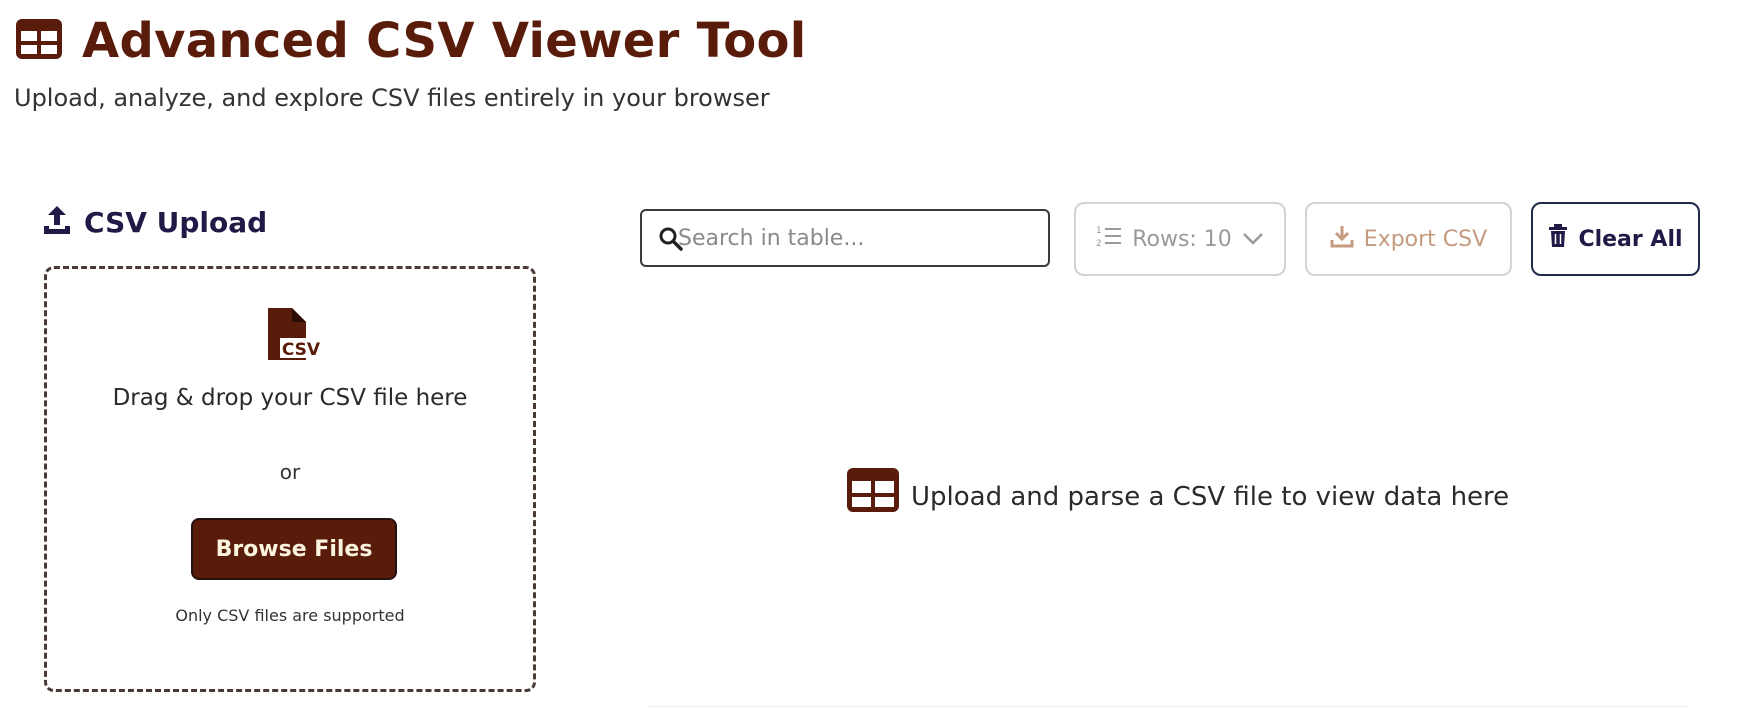 The width and height of the screenshot is (1737, 717). I want to click on browse-files-button: Browse Files, so click(294, 549).